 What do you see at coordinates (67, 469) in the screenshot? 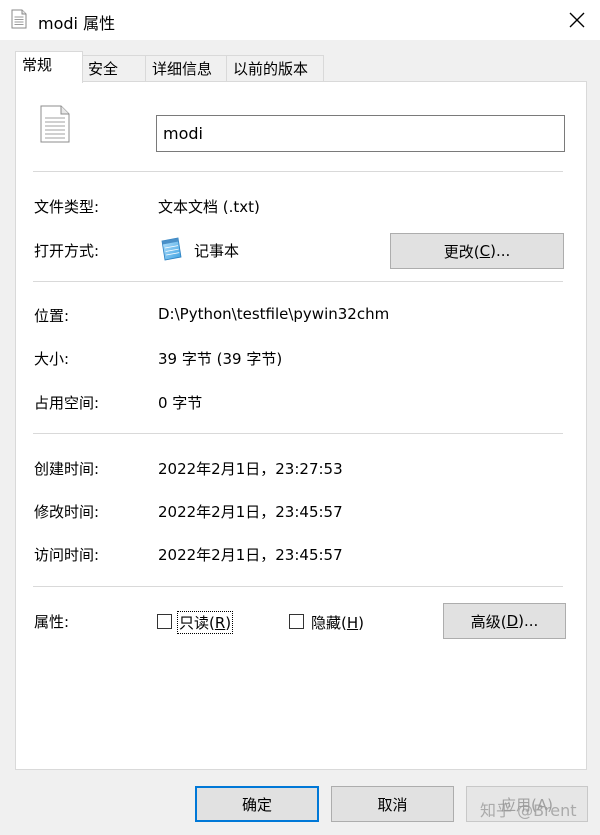
I see `created-label: 创建时间:` at bounding box center [67, 469].